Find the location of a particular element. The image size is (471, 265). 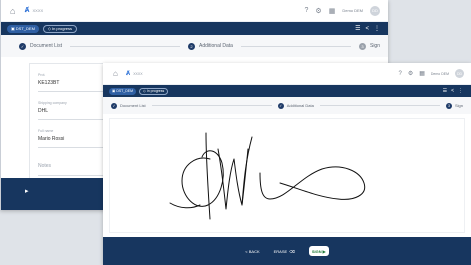

sign-label: SIGN is located at coordinates (316, 251).